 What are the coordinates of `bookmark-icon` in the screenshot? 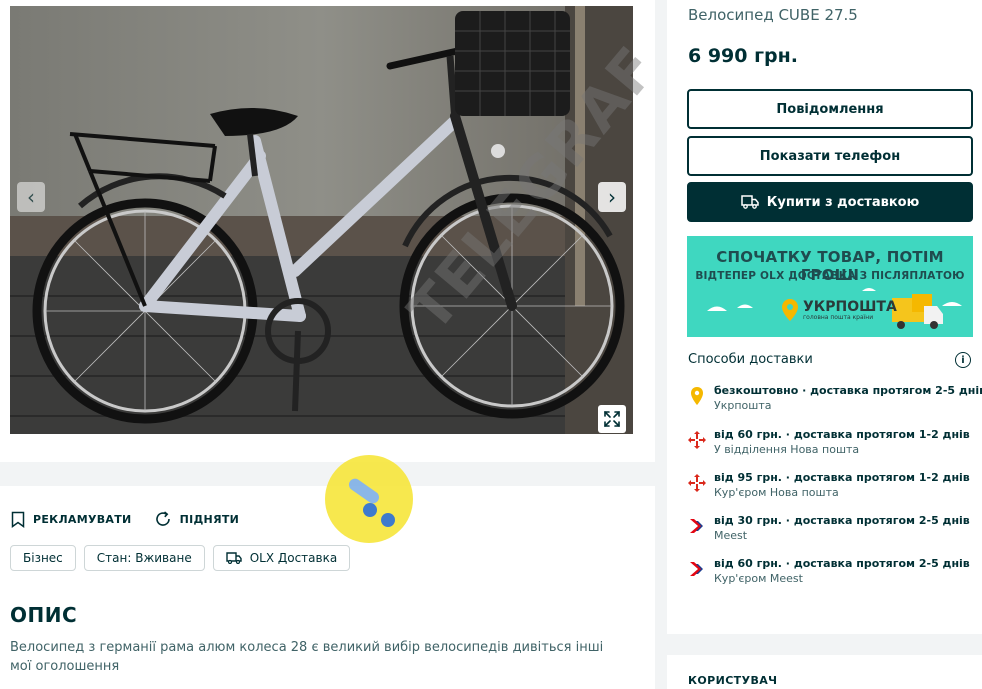 It's located at (18, 519).